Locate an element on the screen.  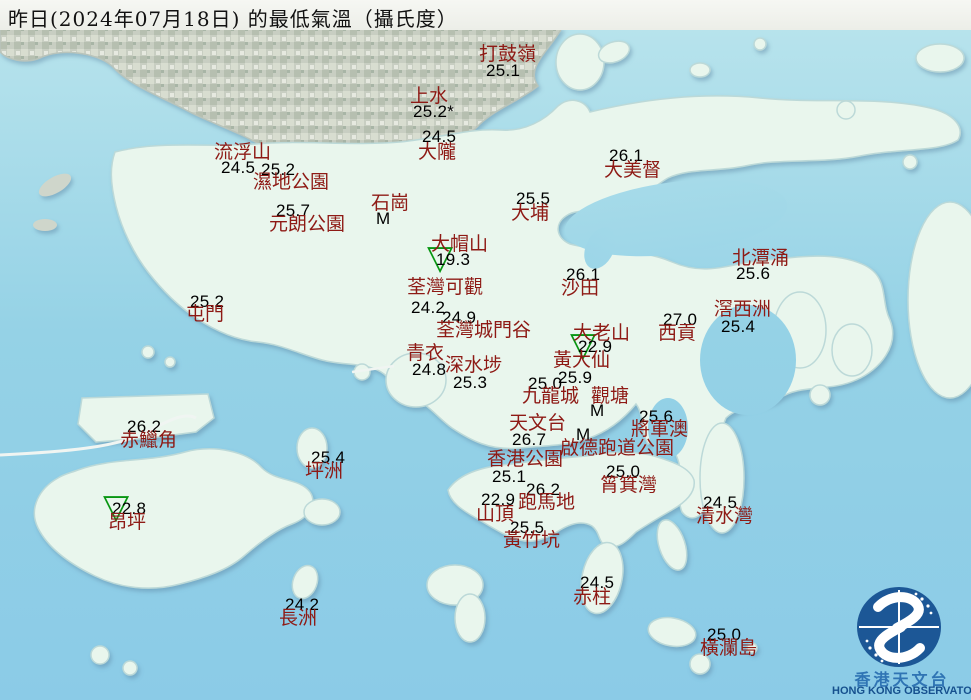
station-name: 上水 is located at coordinates (429, 96).